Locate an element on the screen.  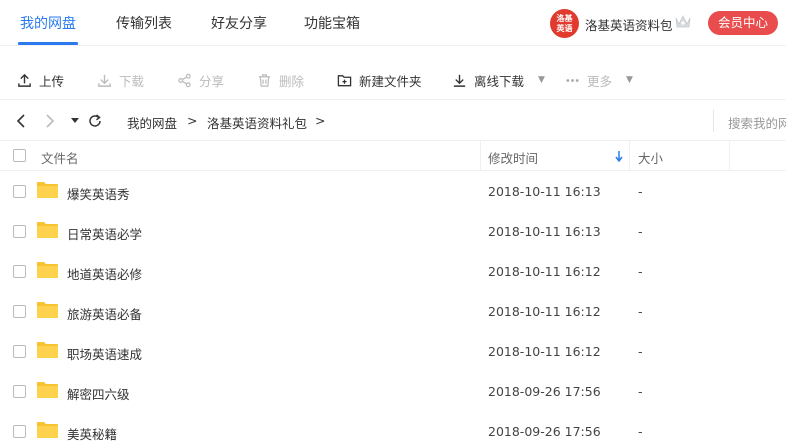
table-row: 旅游英语必备 2018-10-11 16:12 - is located at coordinates (393, 311).